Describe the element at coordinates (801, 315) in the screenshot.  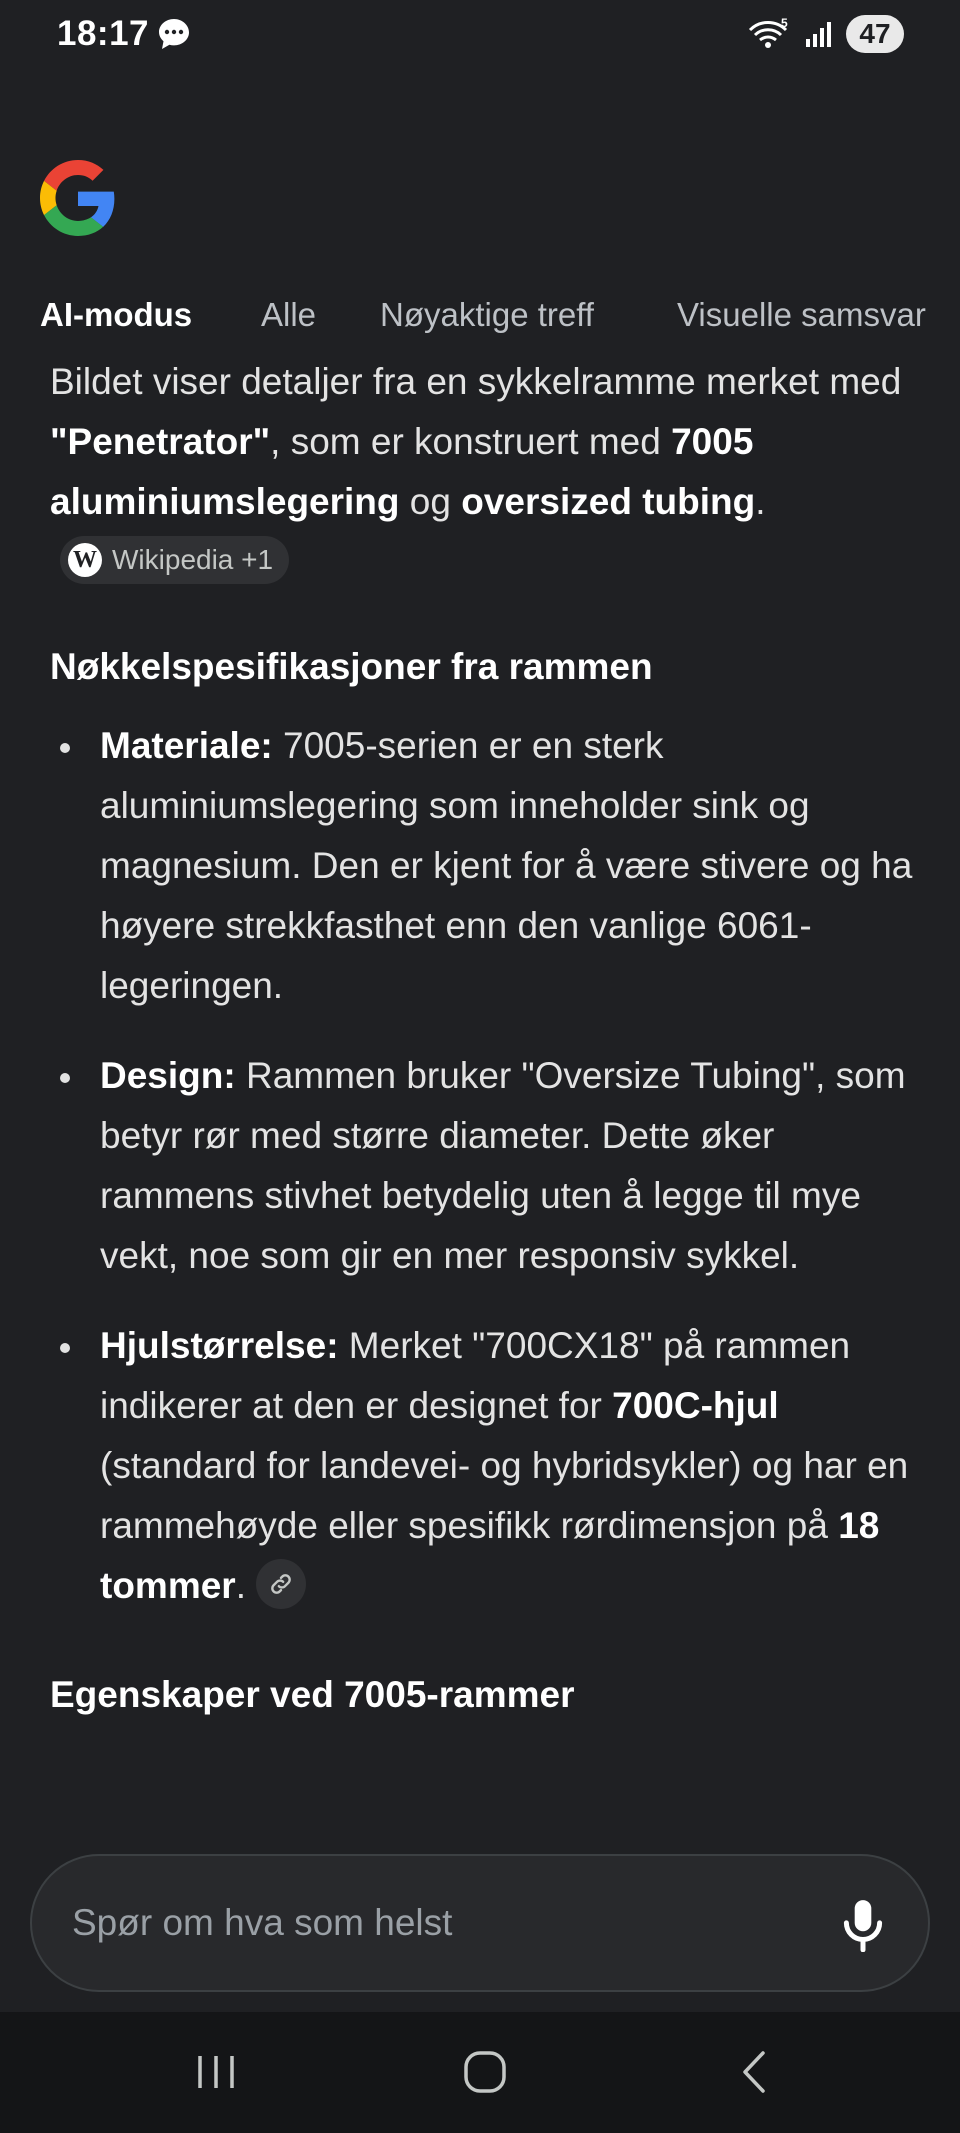
I see `tab-visual-matches: Visuelle samsvar` at that location.